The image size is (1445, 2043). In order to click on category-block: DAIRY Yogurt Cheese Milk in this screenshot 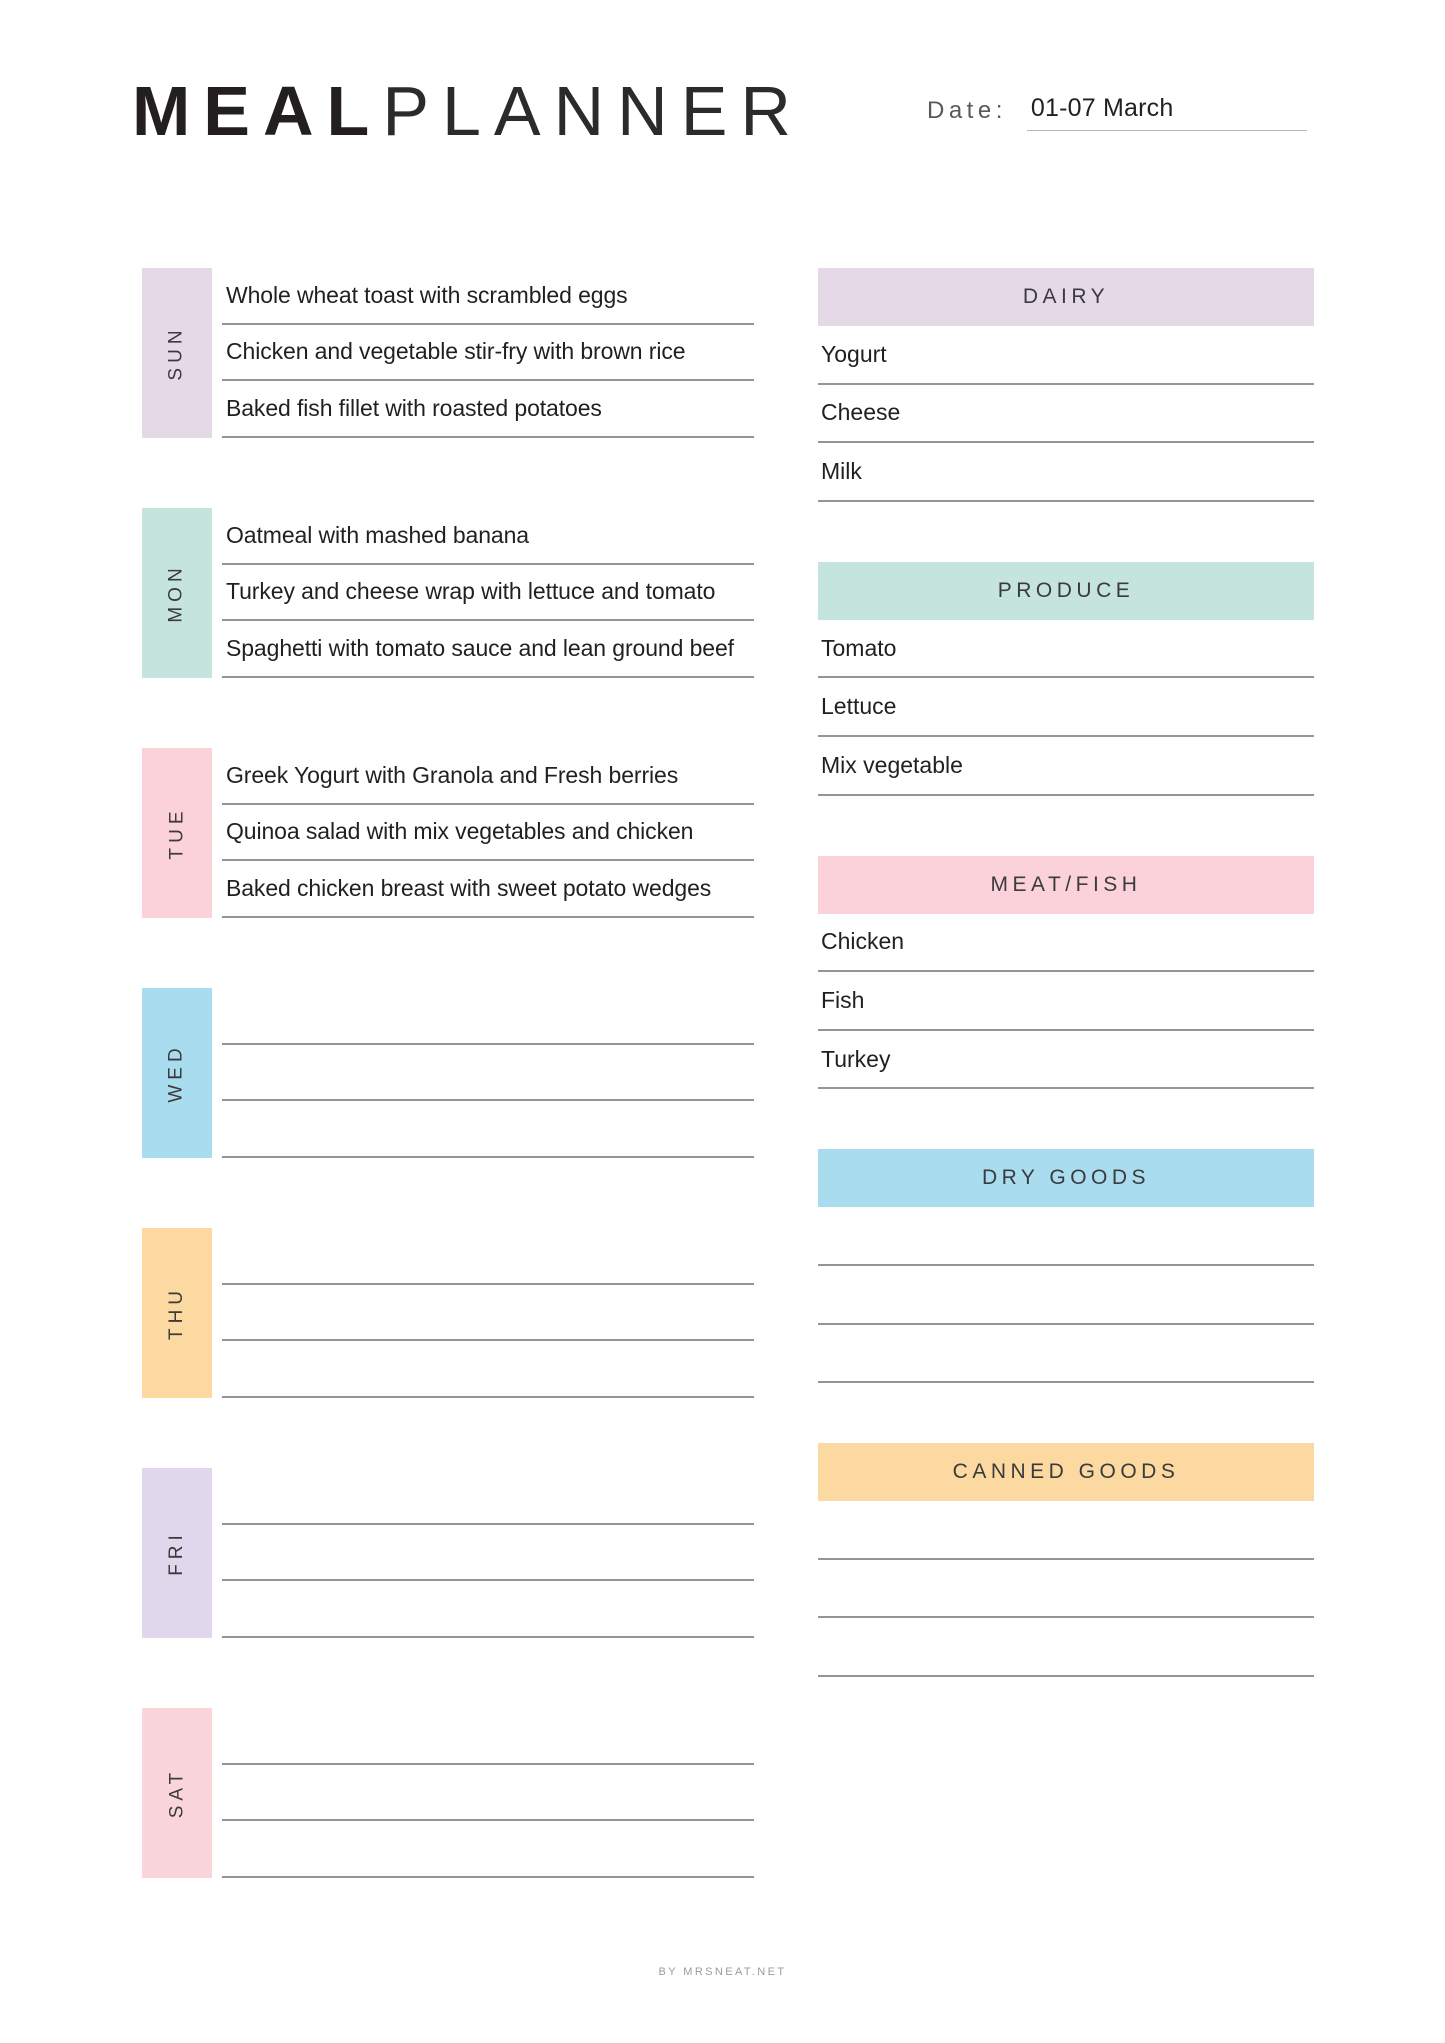, I will do `click(1066, 385)`.